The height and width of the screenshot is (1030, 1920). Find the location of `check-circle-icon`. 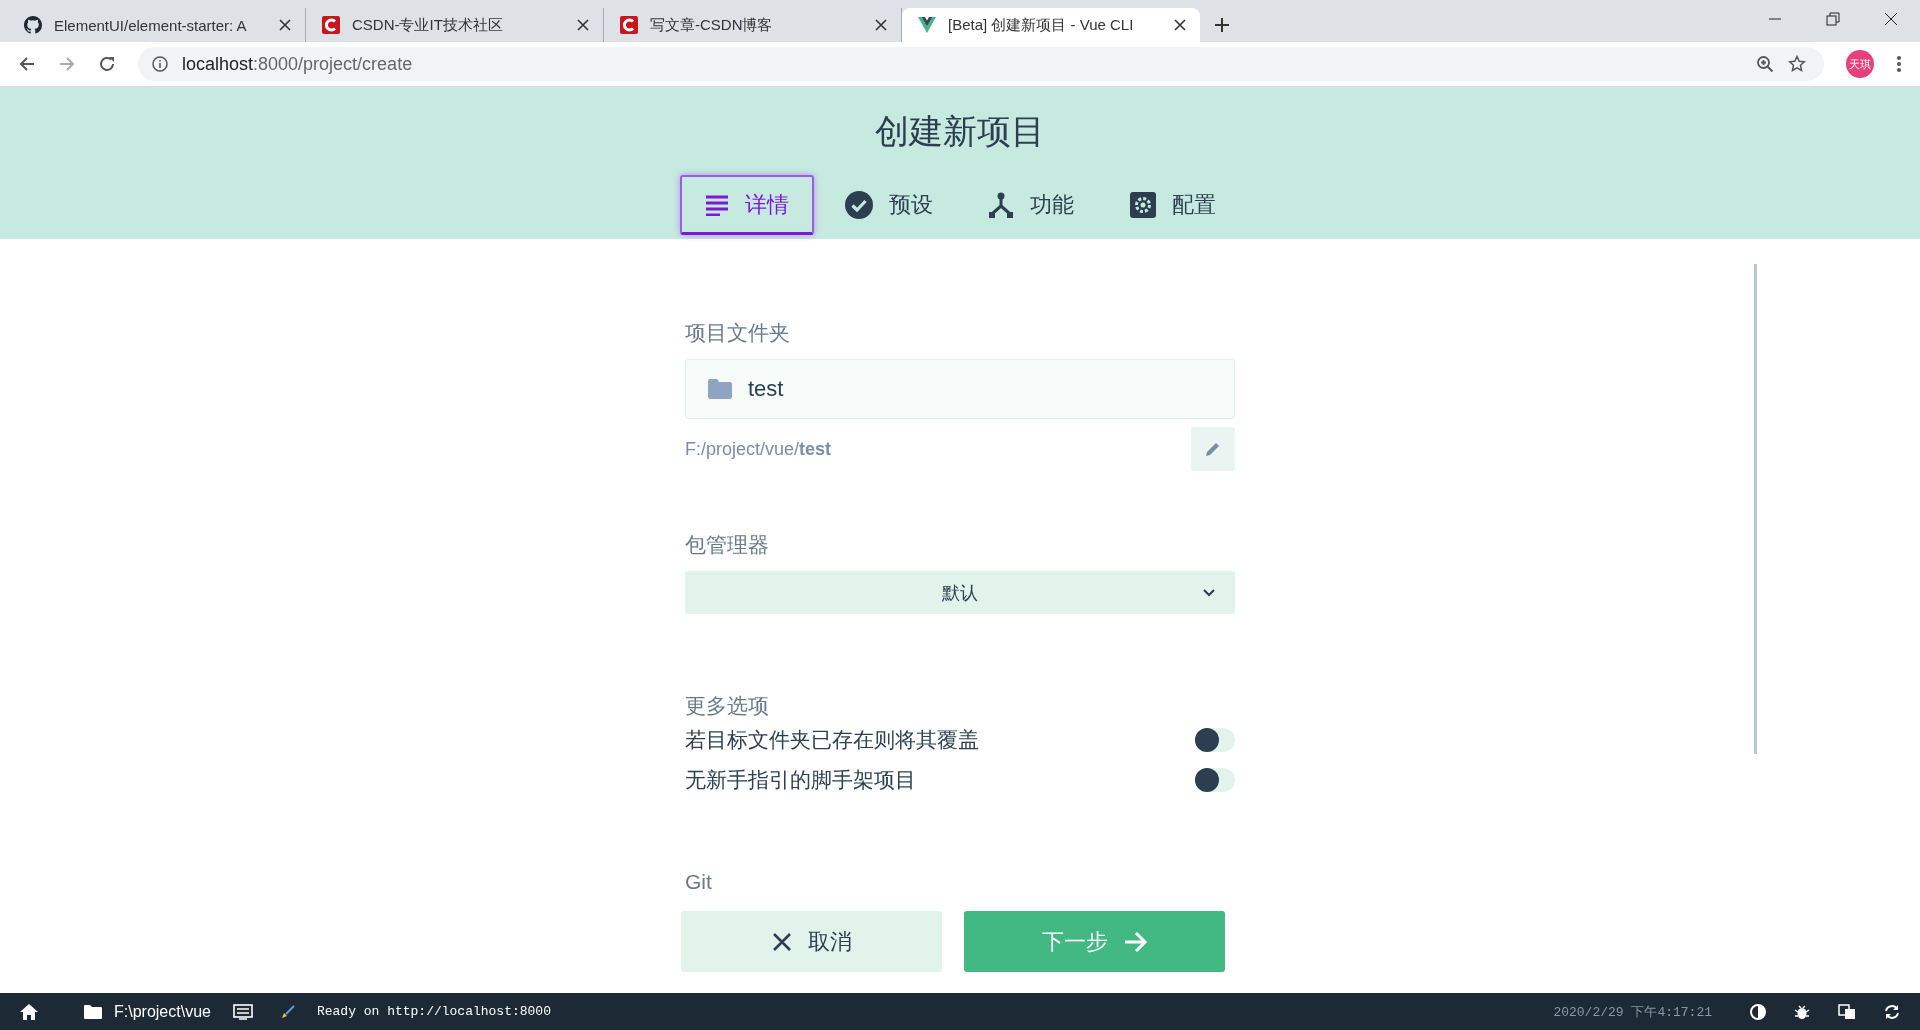

check-circle-icon is located at coordinates (859, 205).